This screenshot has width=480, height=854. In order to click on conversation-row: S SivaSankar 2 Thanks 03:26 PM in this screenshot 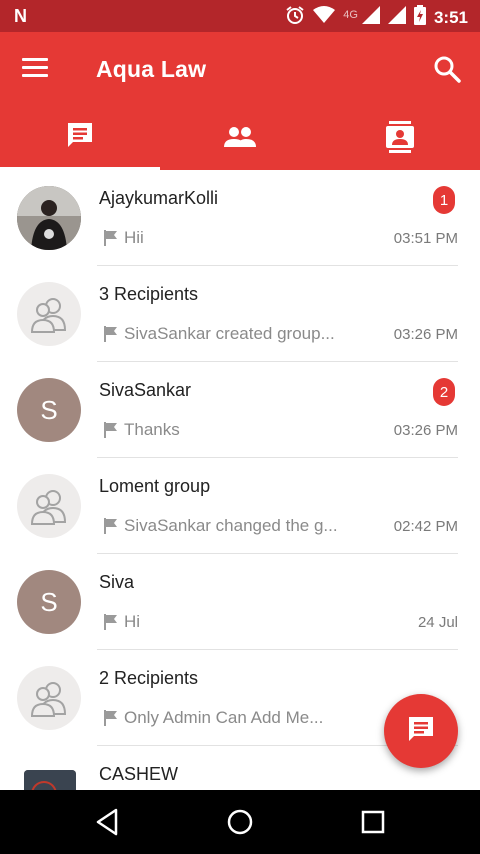, I will do `click(240, 410)`.